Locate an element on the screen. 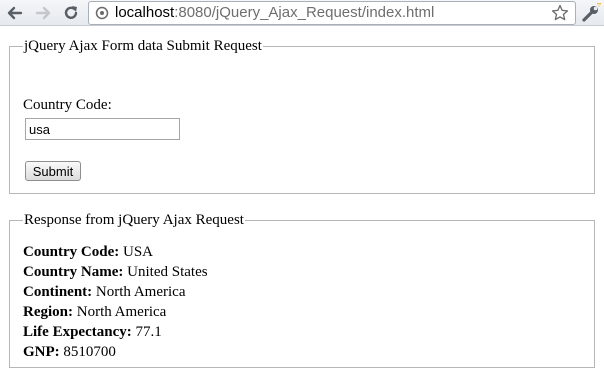 This screenshot has width=604, height=373. url-host: localhost is located at coordinates (145, 12).